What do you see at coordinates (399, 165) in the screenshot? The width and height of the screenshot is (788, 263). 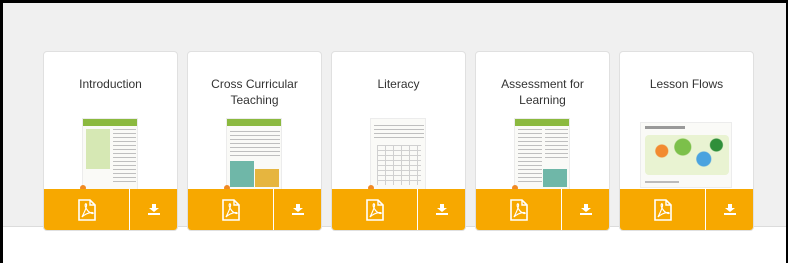 I see `thumbnail-table` at bounding box center [399, 165].